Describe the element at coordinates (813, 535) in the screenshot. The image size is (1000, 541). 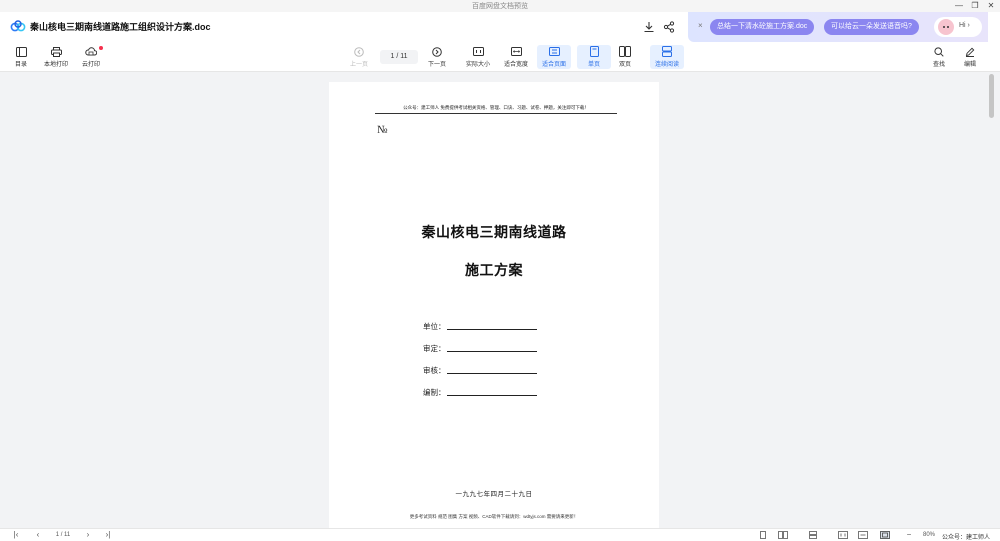
I see `continuous-view-icon` at that location.